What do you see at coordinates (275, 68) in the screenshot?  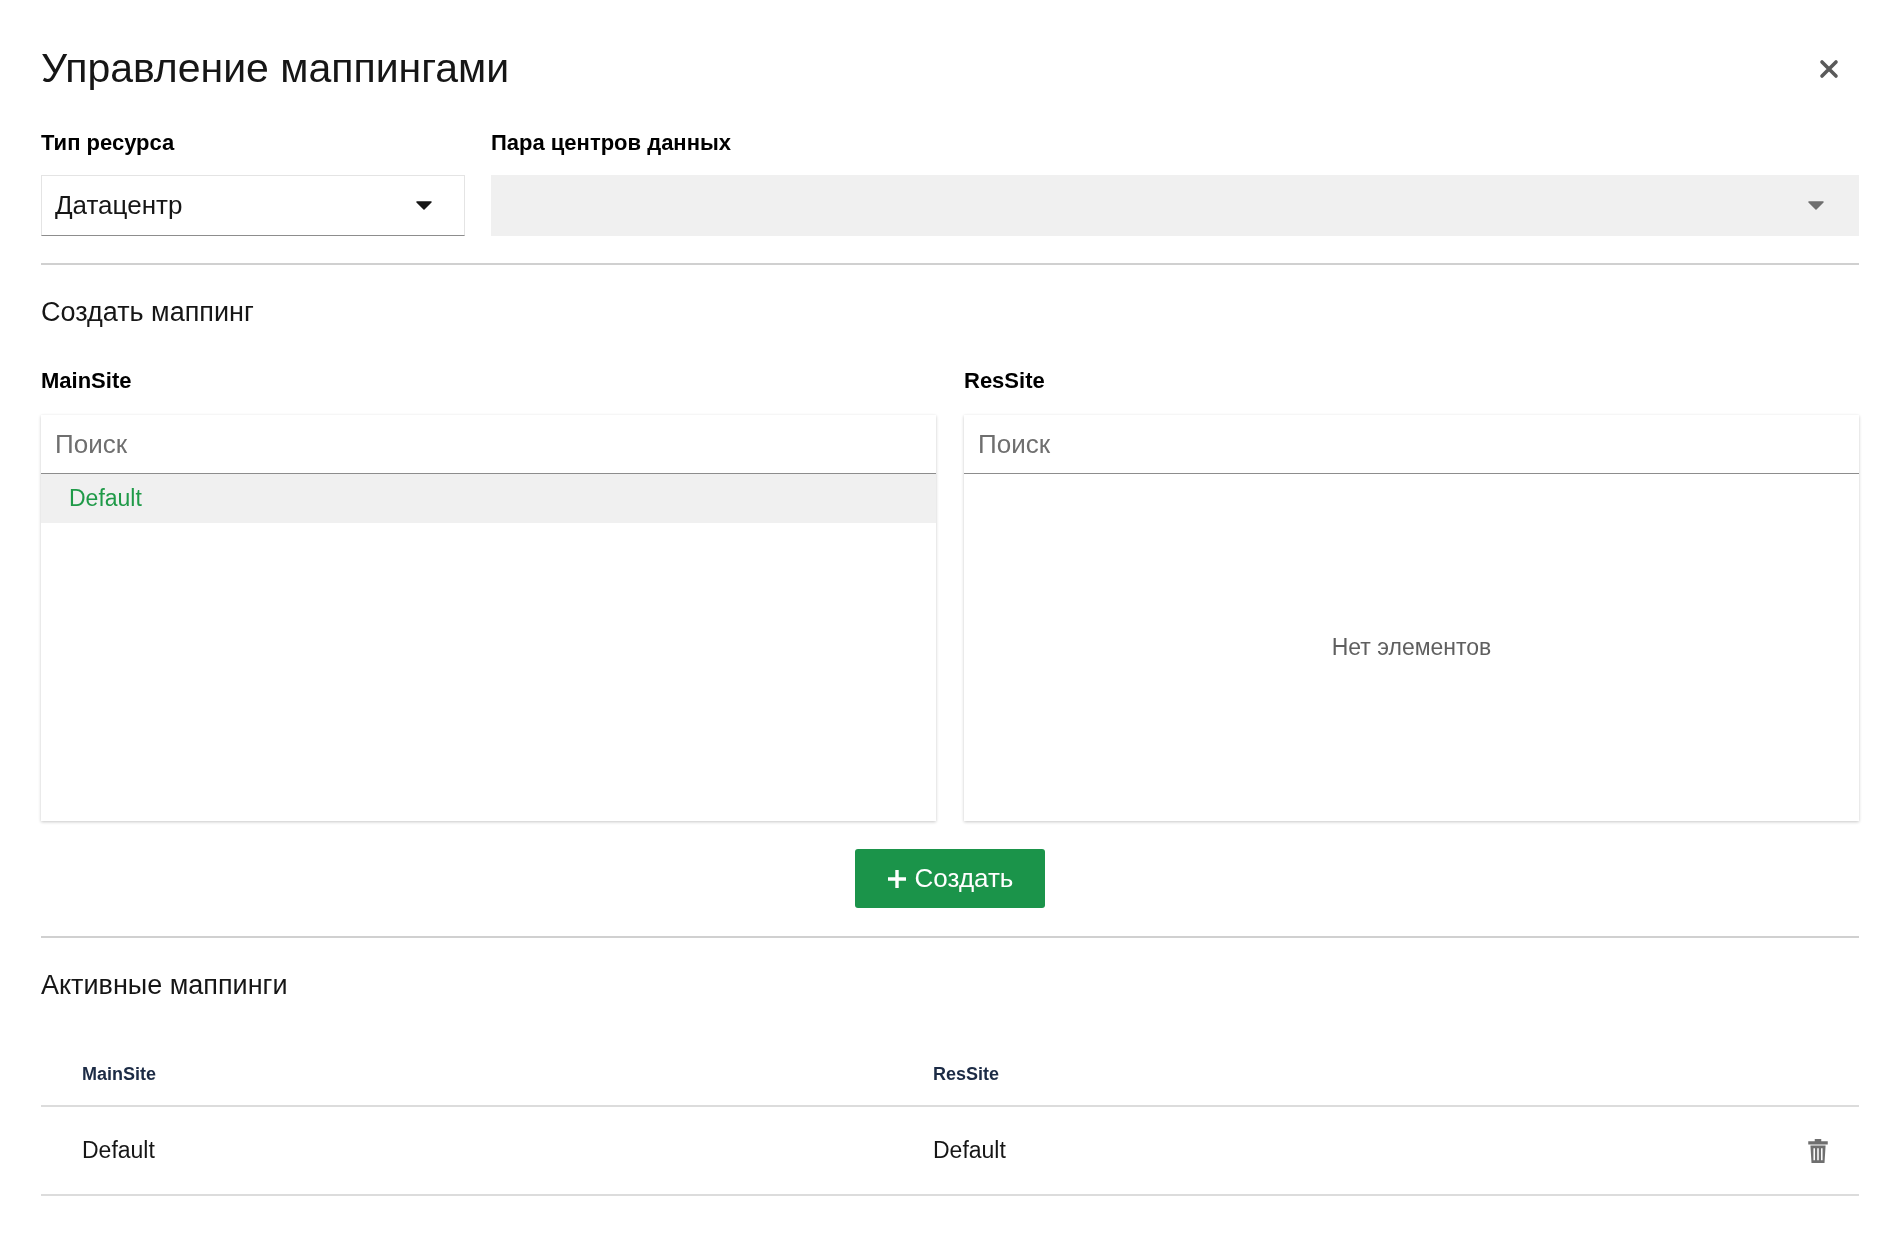 I see `dialog-title: Управление маппингами` at bounding box center [275, 68].